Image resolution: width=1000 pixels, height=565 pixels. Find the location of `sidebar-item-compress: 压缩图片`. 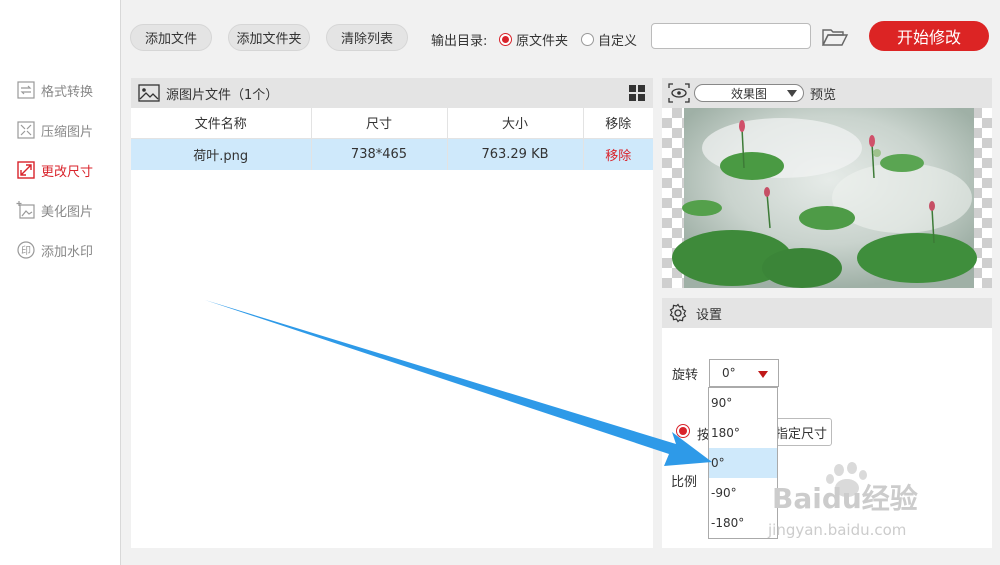

sidebar-item-compress: 压缩图片 is located at coordinates (54, 130).